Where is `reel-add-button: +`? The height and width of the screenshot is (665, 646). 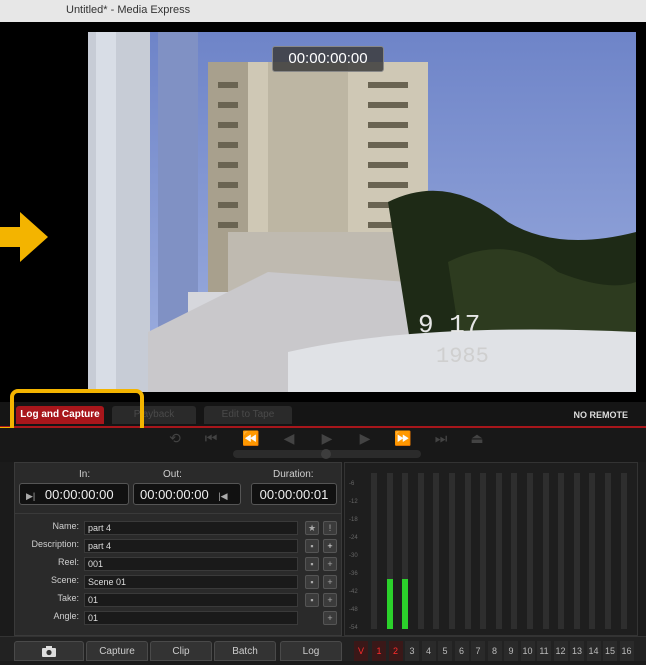
reel-add-button: + is located at coordinates (330, 564).